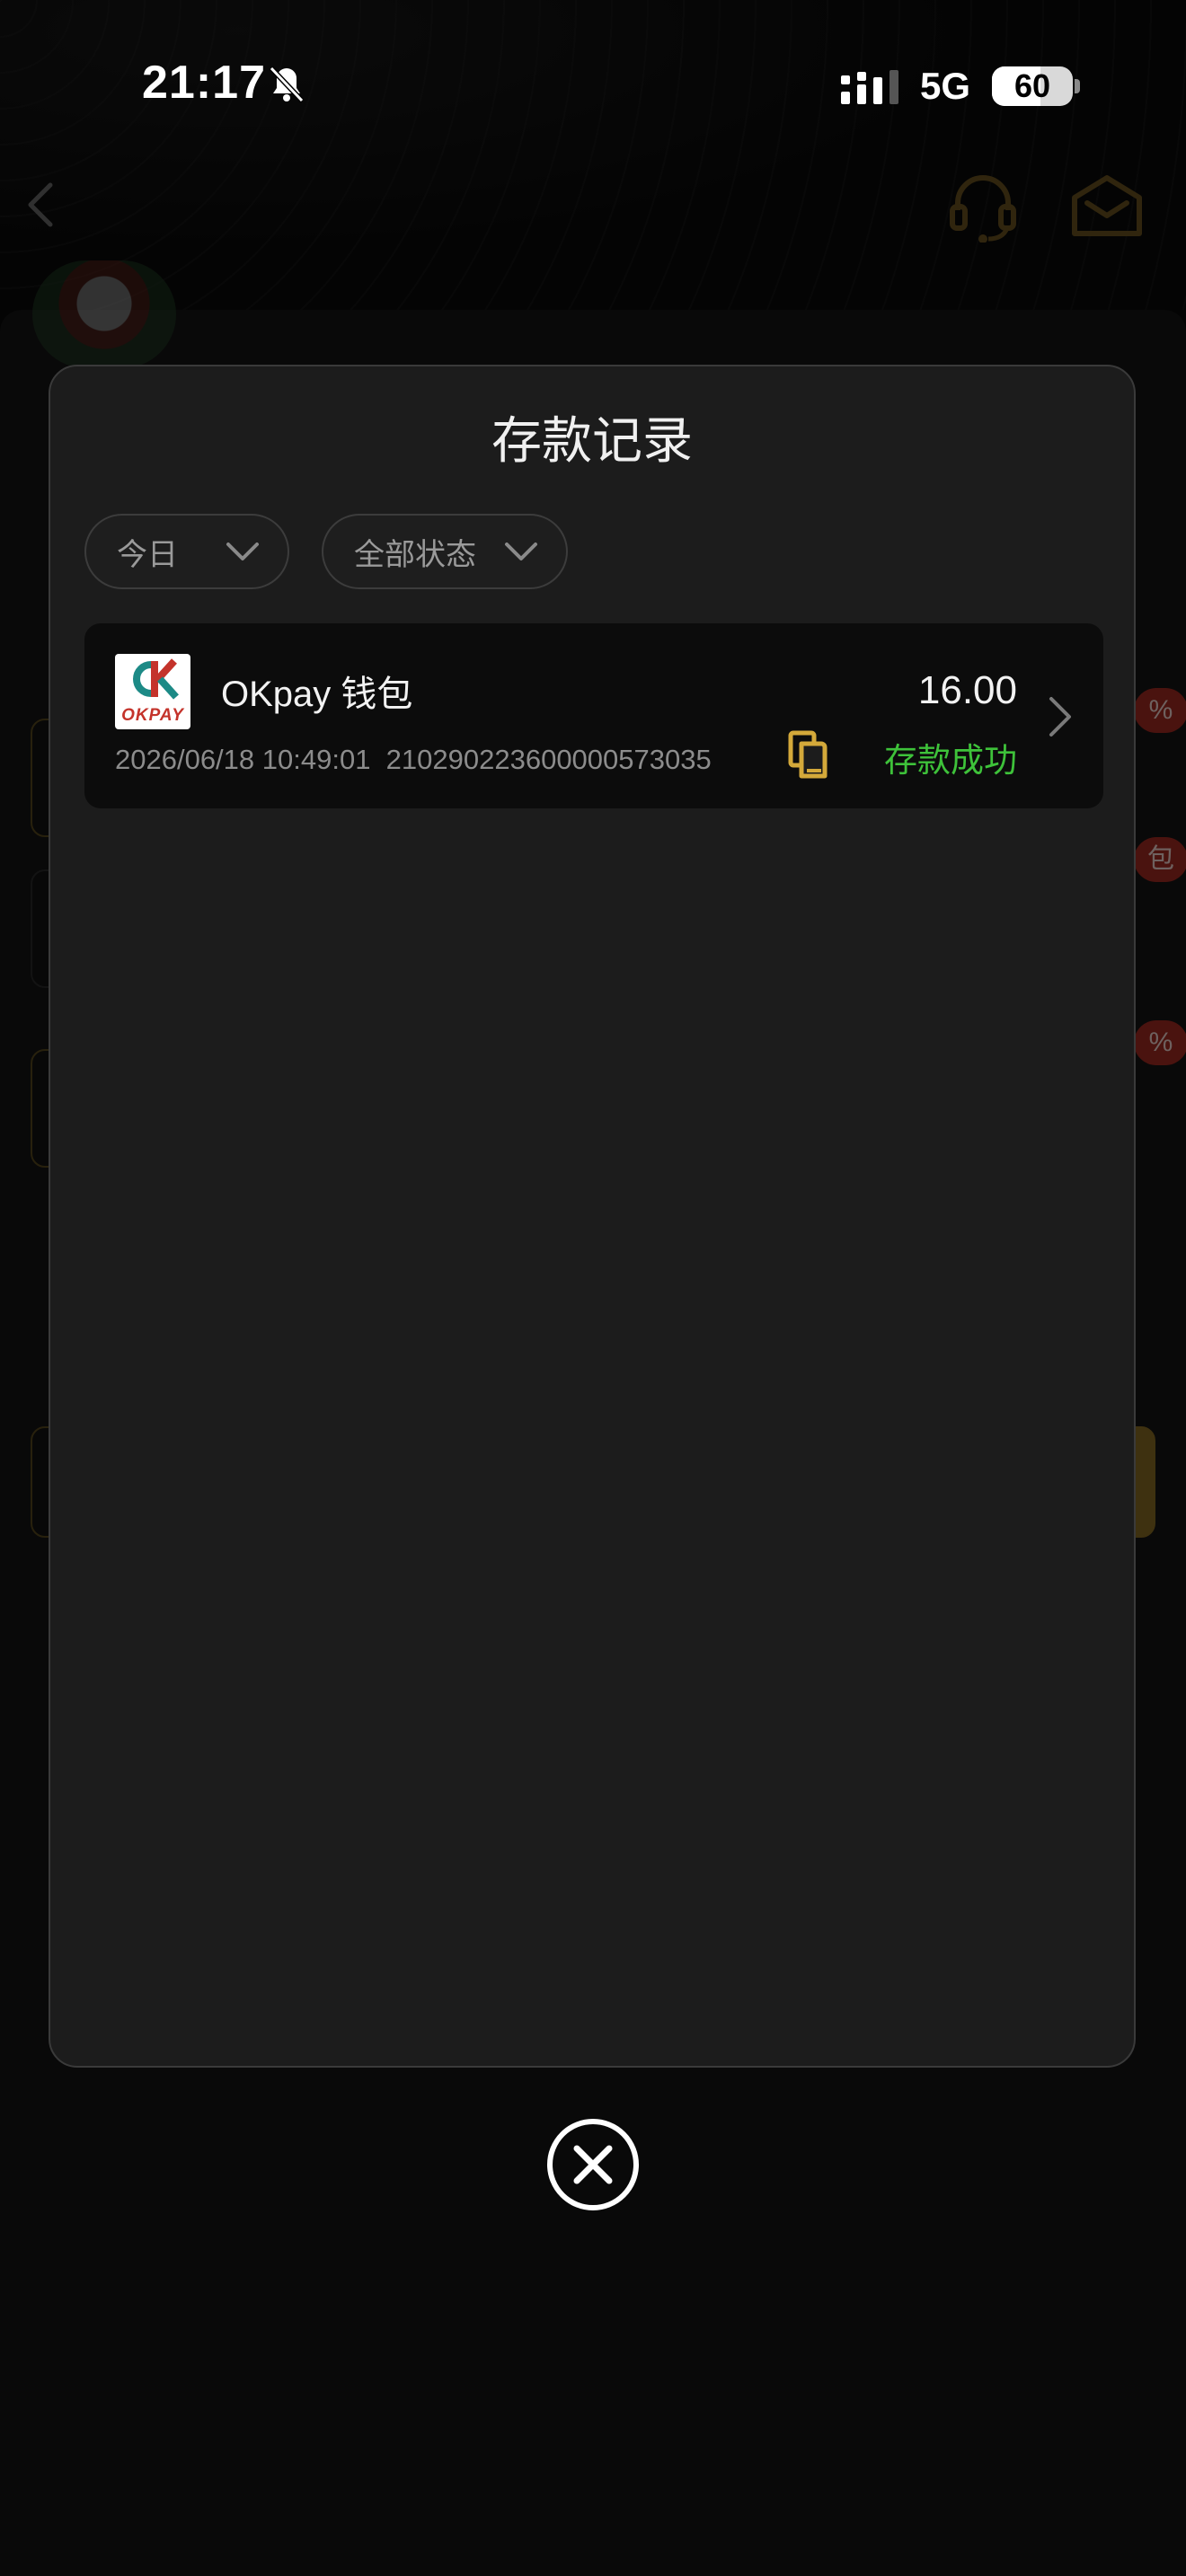  I want to click on okpay-logo: OKPAY, so click(152, 691).